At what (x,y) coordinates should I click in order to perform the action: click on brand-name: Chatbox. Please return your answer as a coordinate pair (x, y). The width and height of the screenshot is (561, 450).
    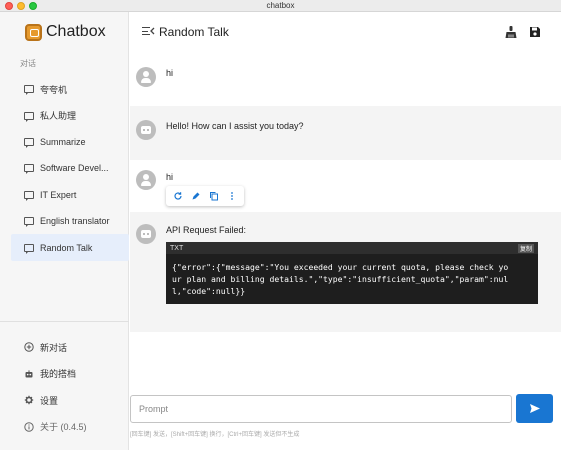
    Looking at the image, I should click on (76, 31).